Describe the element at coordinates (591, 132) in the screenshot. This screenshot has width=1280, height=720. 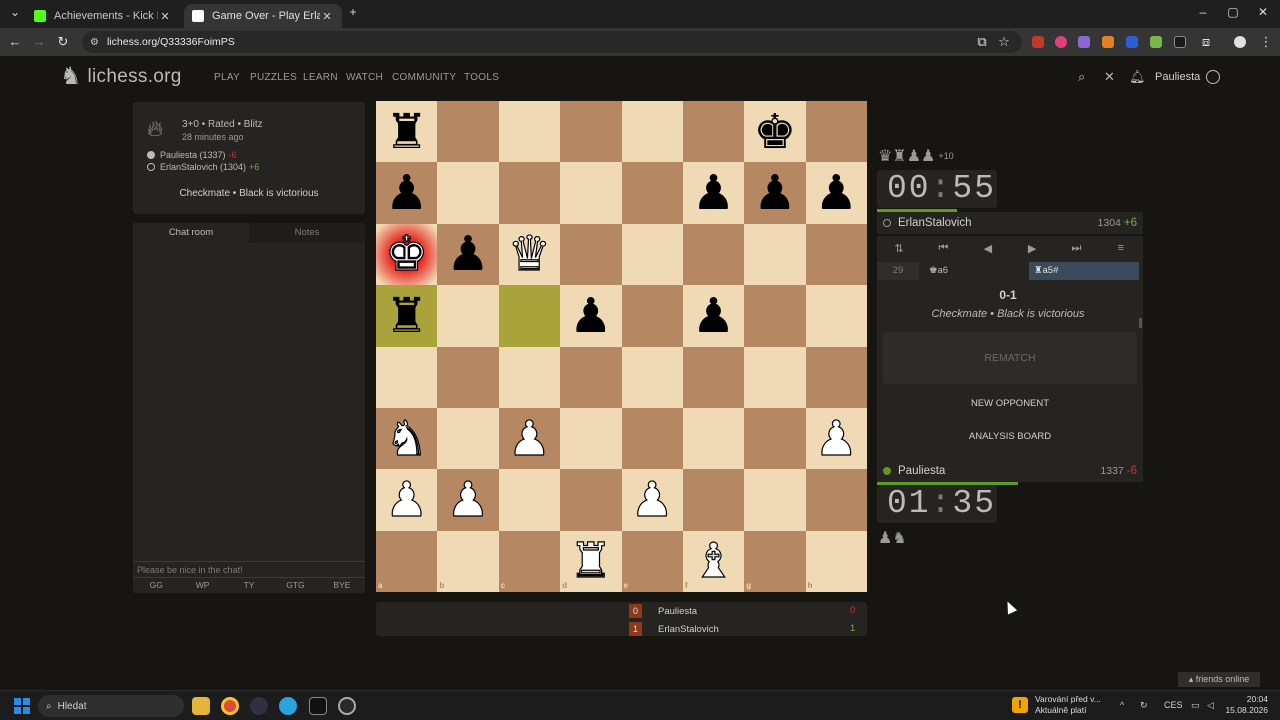
I see `square-d8` at that location.